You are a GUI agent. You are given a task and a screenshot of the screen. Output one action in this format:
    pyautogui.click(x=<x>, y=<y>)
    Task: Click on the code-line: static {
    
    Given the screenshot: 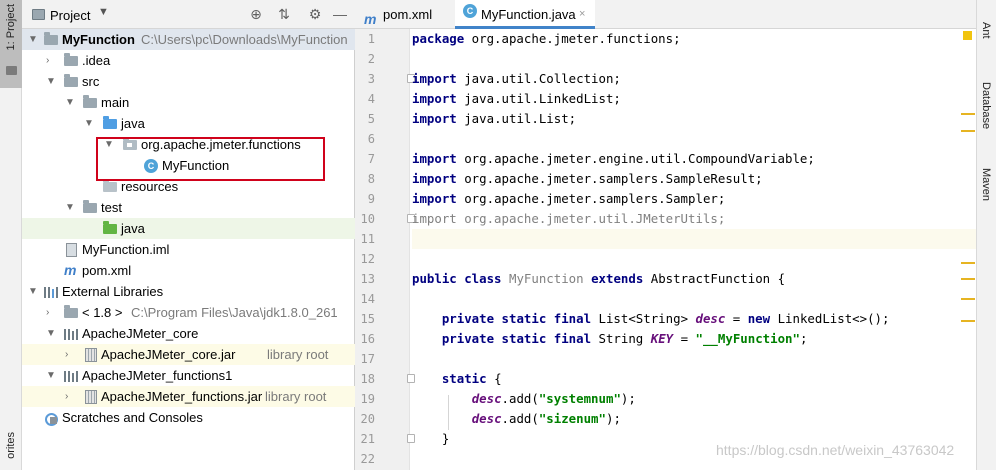 What is the action you would take?
    pyautogui.click(x=694, y=379)
    